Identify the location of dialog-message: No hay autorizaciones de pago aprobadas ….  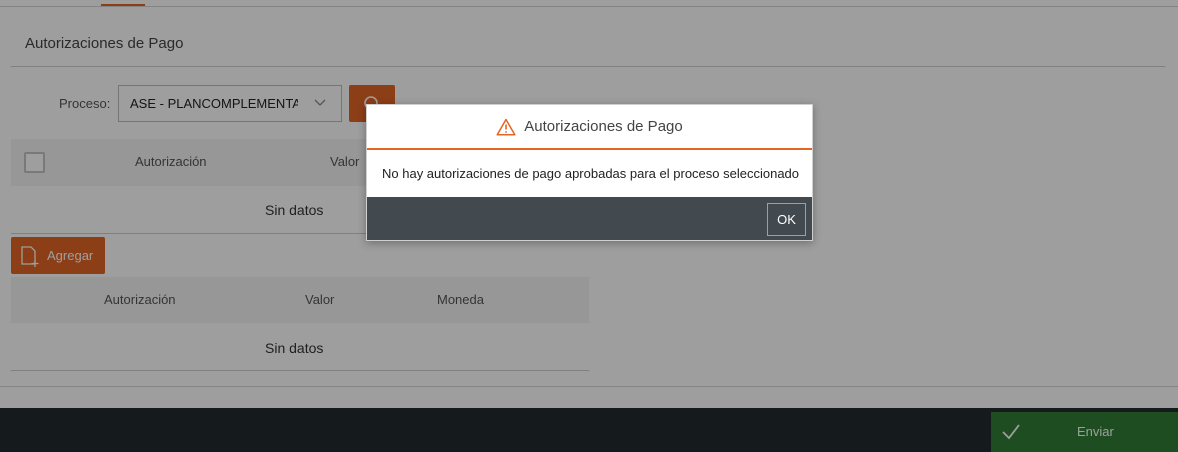
(591, 173).